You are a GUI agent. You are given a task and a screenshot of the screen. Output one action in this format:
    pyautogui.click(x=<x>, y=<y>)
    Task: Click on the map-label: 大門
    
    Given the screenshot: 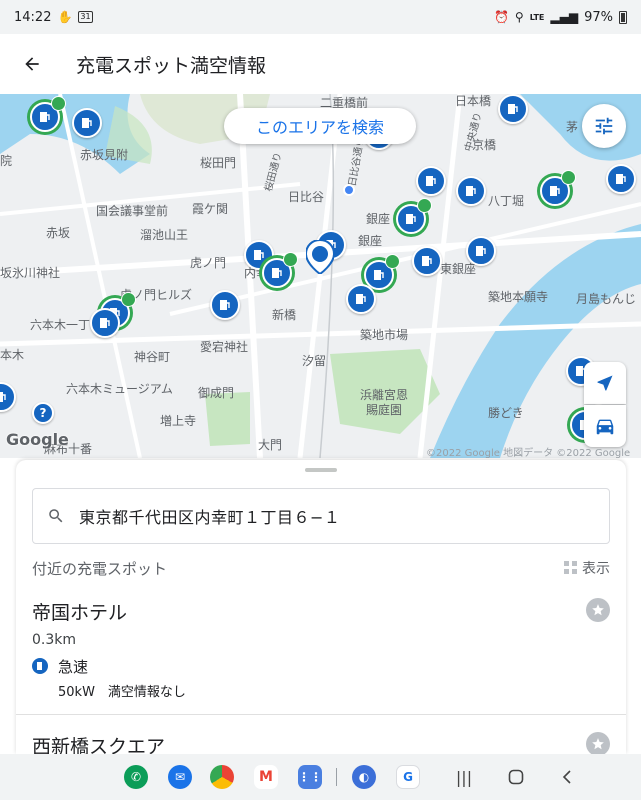 What is the action you would take?
    pyautogui.click(x=270, y=445)
    